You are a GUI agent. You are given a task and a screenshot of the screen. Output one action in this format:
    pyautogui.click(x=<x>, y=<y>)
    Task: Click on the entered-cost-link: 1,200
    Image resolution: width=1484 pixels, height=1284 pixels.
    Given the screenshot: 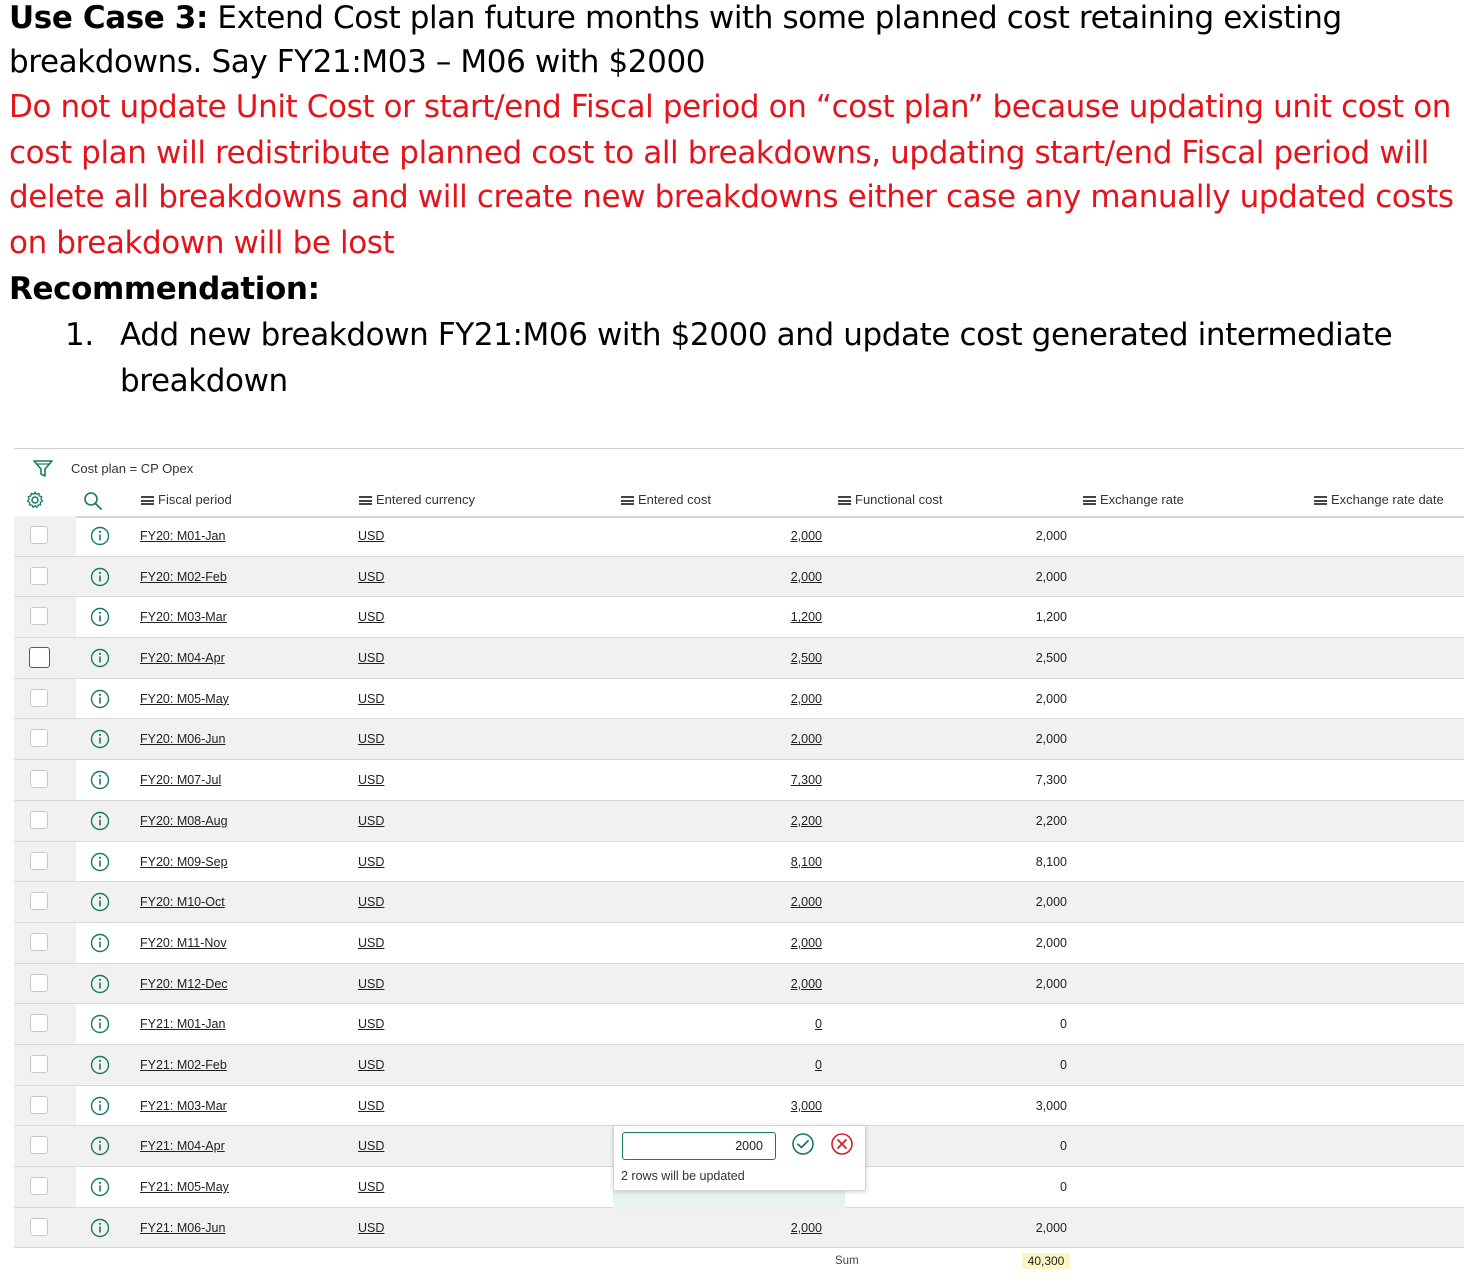 What is the action you would take?
    pyautogui.click(x=806, y=617)
    